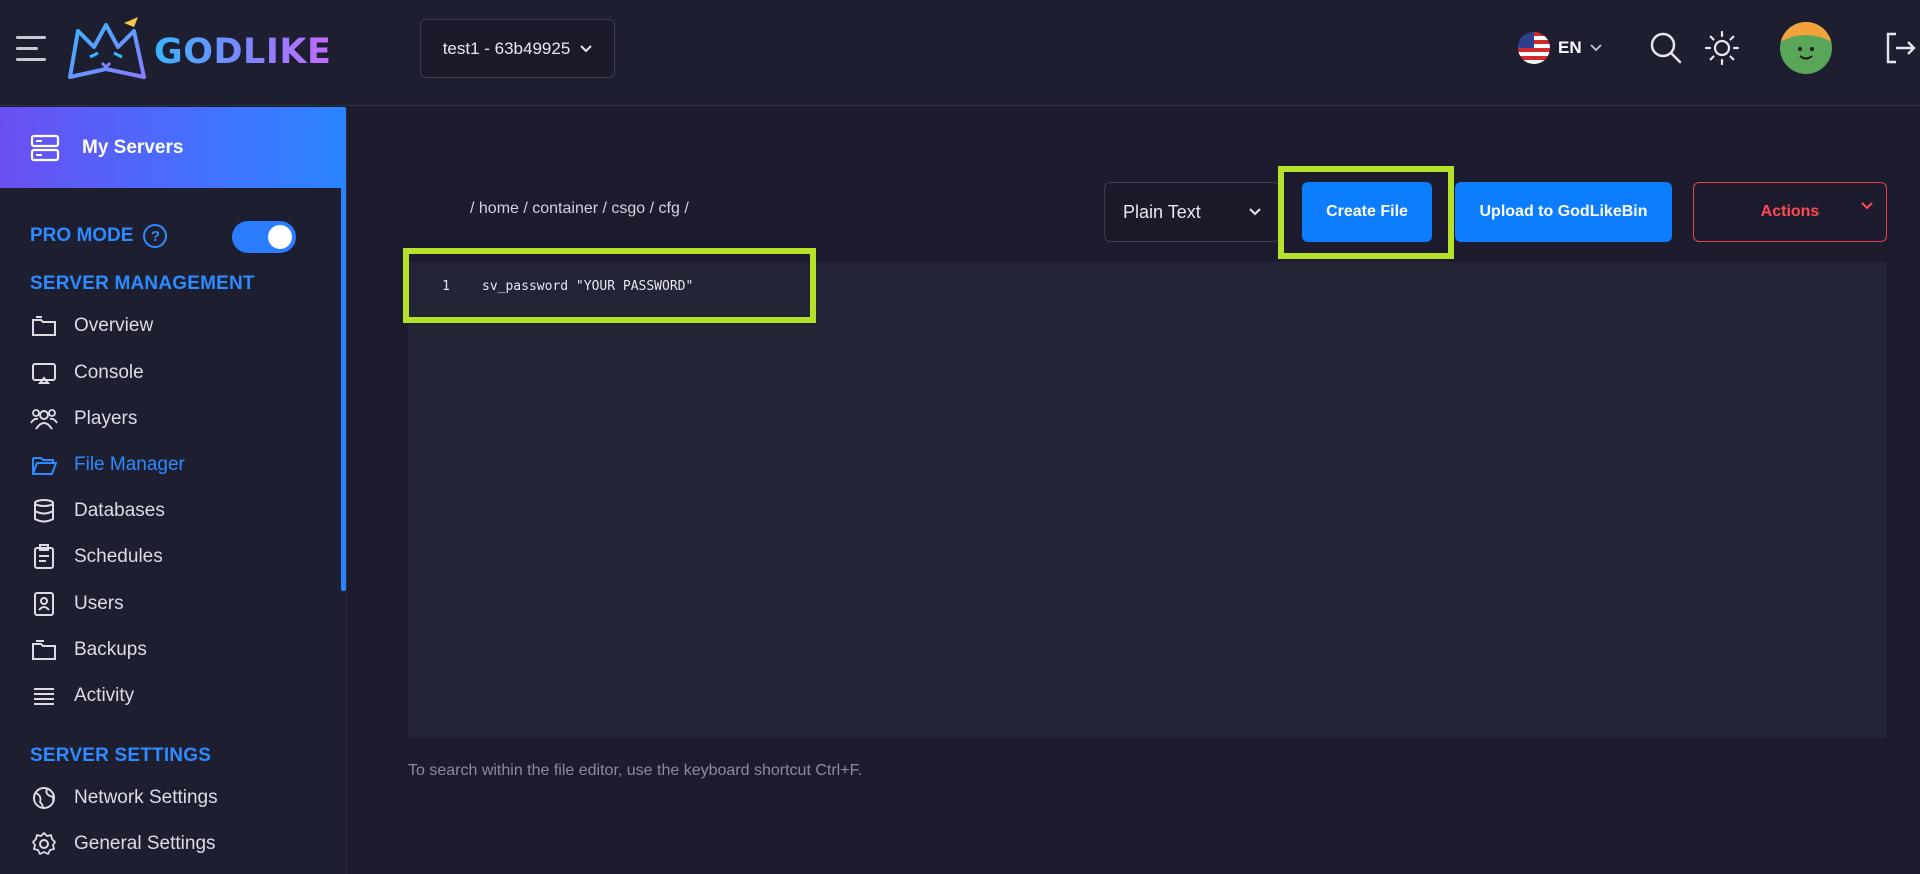 This screenshot has width=1920, height=874. What do you see at coordinates (588, 286) in the screenshot?
I see `line-text: sv_password "YOUR PASSWORD"` at bounding box center [588, 286].